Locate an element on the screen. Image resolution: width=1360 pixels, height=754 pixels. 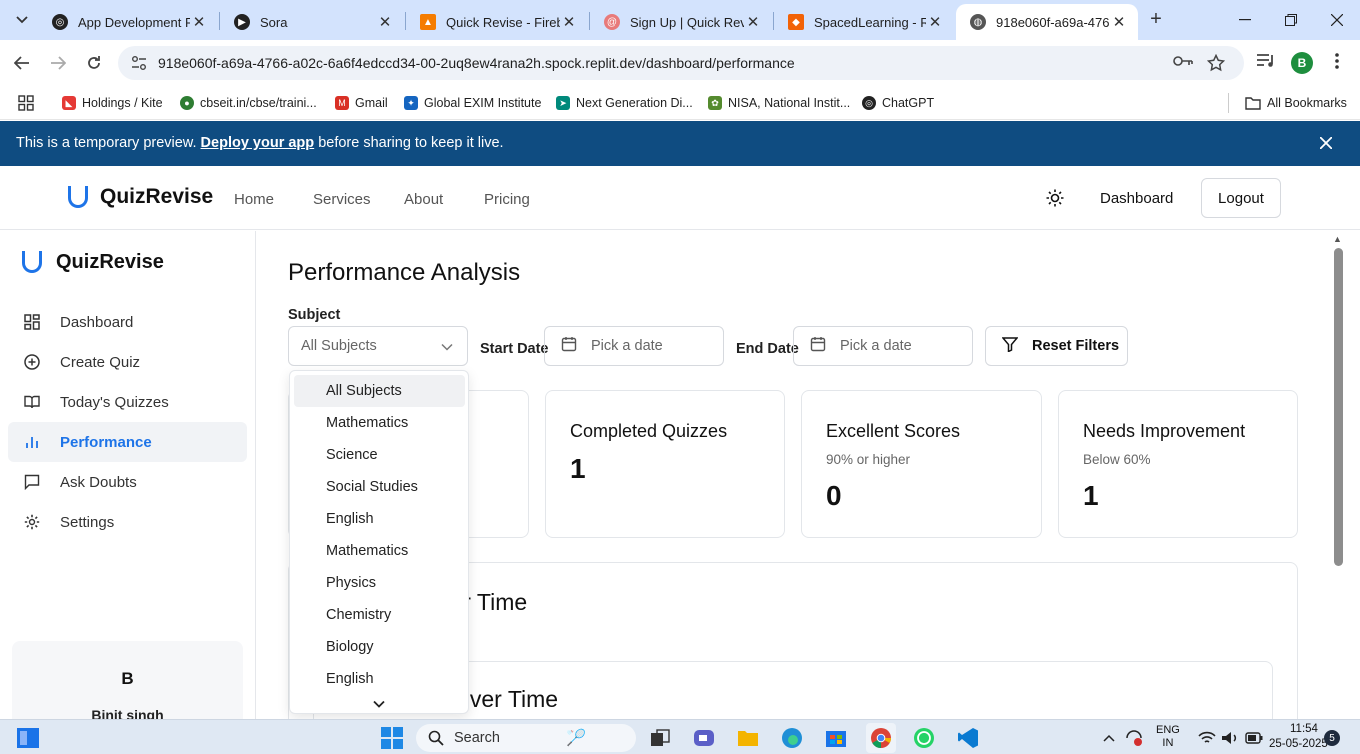
dropdown-option: All Subjects is located at coordinates (379, 391).